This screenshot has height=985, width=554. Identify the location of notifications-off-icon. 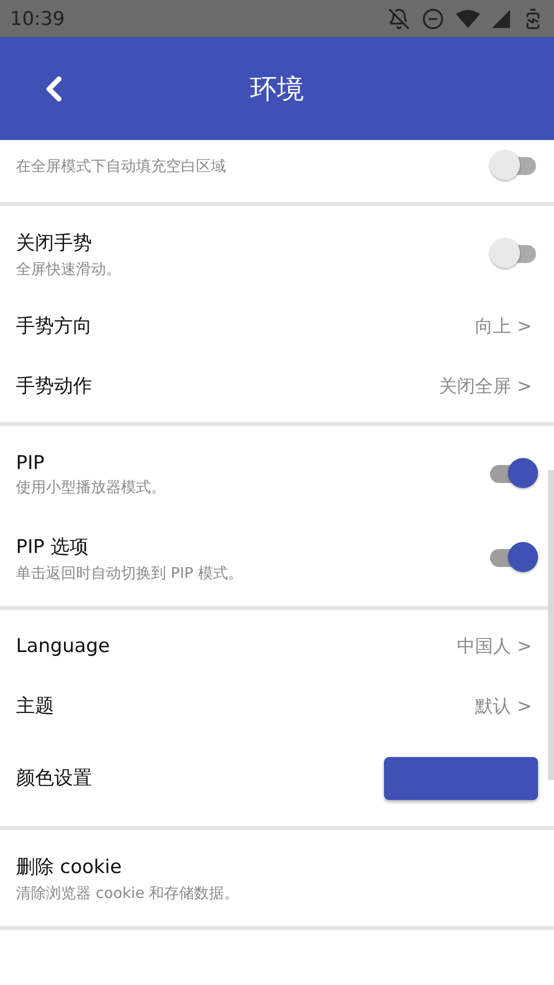
(399, 19).